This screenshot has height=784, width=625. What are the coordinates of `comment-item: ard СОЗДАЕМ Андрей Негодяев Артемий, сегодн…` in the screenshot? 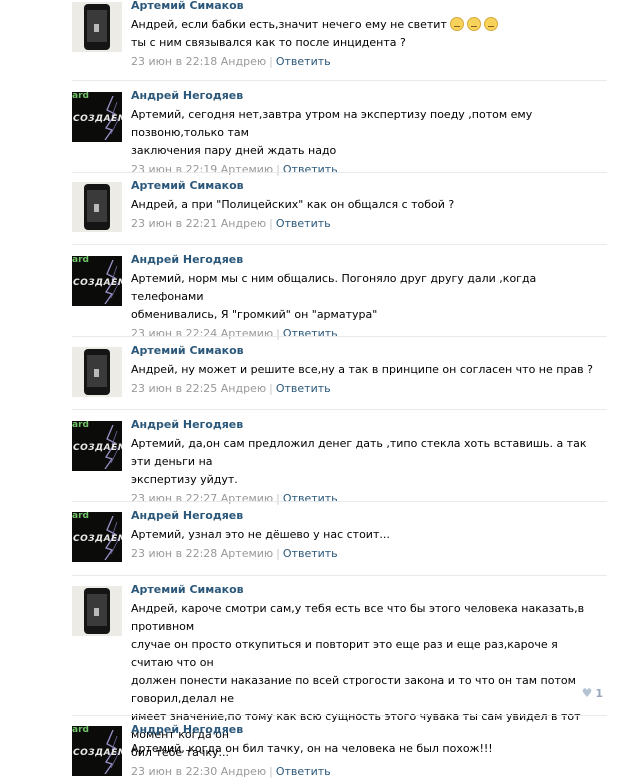 It's located at (303, 132).